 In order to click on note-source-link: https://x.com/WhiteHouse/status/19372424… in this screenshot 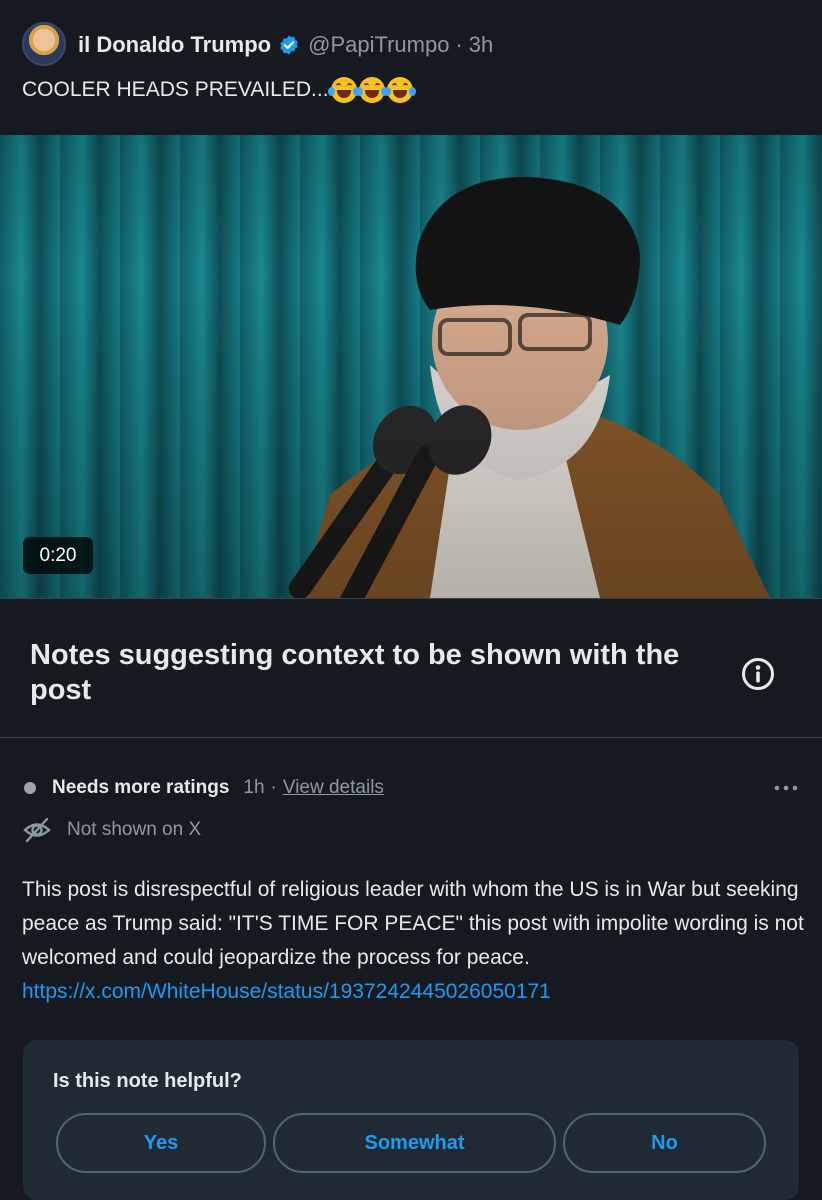, I will do `click(286, 991)`.